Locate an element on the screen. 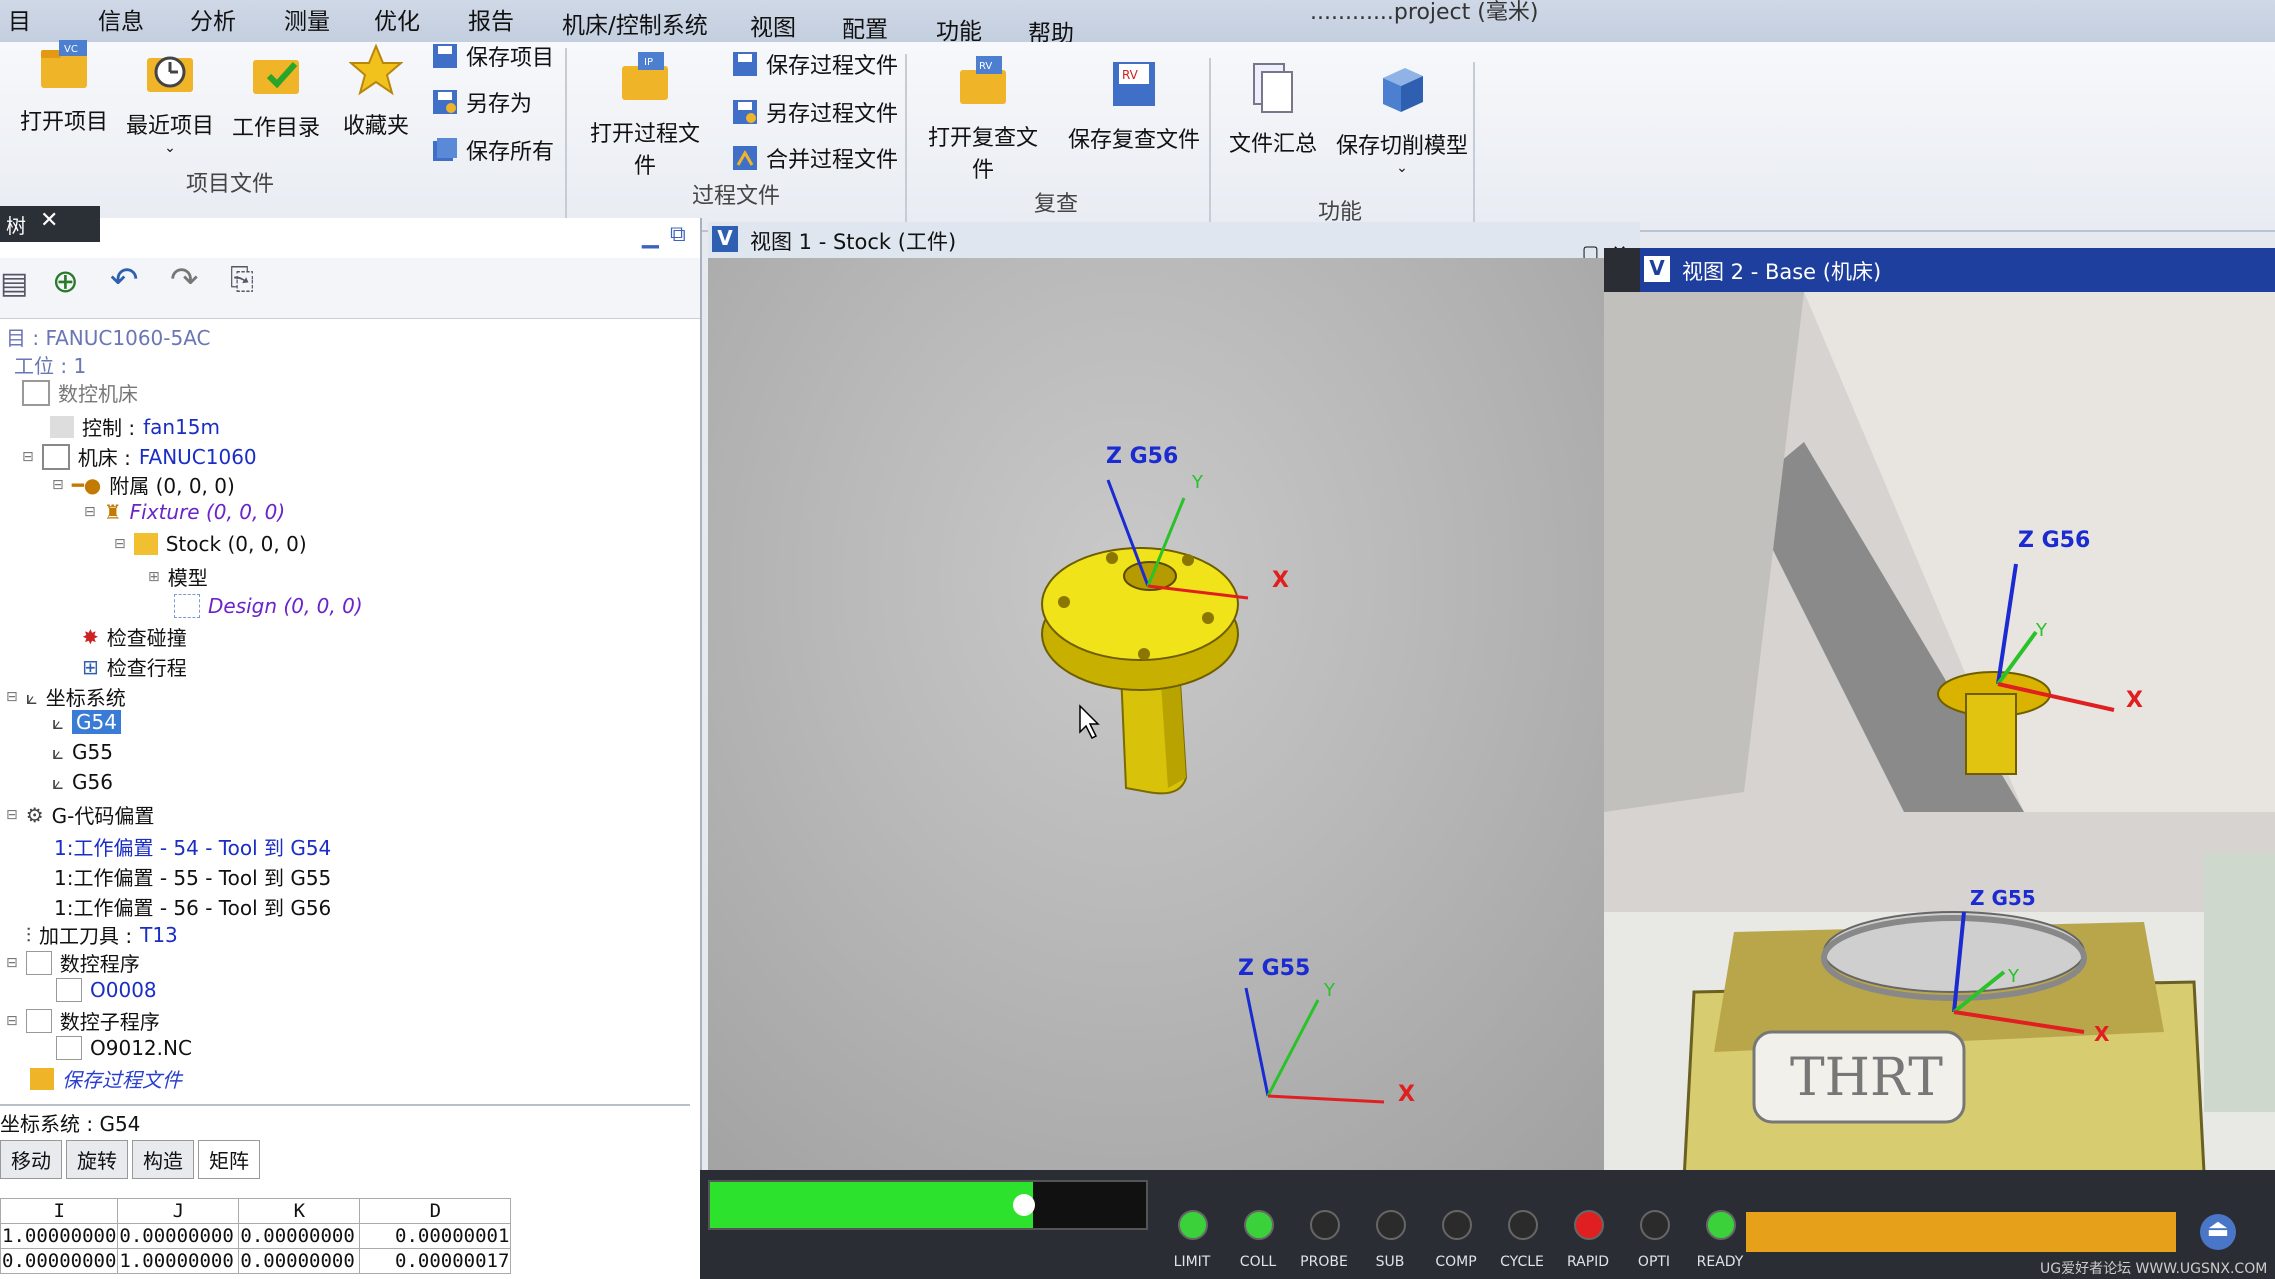 Image resolution: width=2275 pixels, height=1279 pixels. menu-item-analysis: 分析 is located at coordinates (213, 19).